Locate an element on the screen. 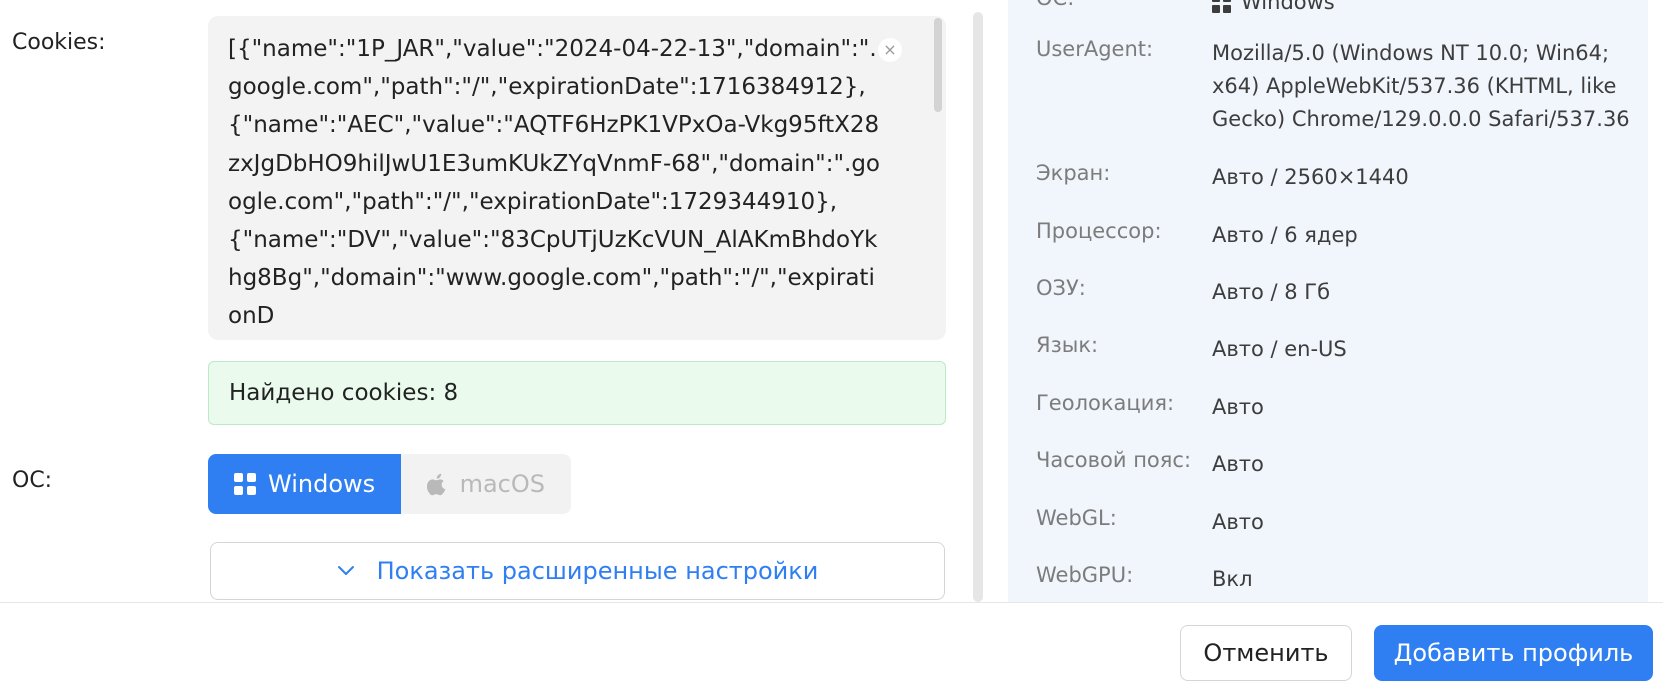  summary-key: Геолокация: is located at coordinates (1105, 403).